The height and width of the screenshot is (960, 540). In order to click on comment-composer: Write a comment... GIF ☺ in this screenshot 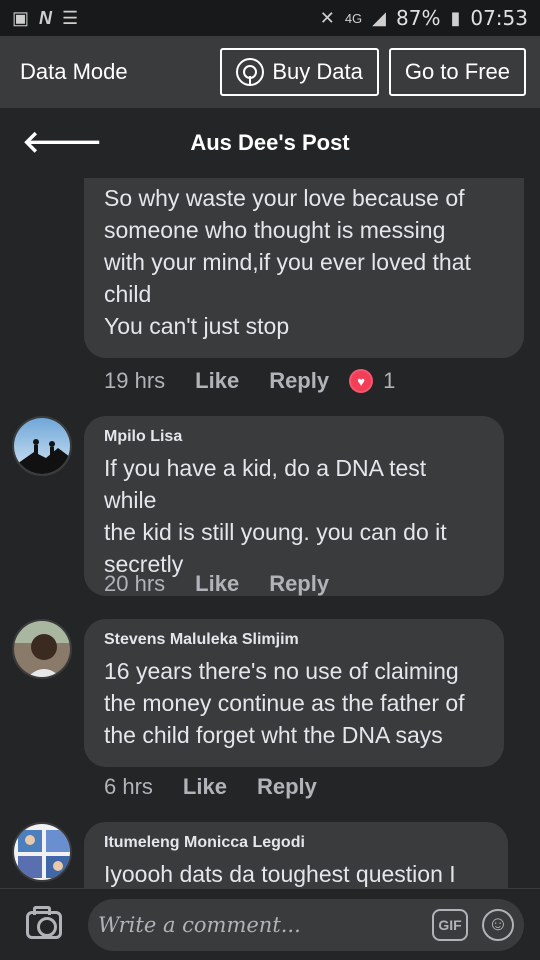, I will do `click(270, 924)`.